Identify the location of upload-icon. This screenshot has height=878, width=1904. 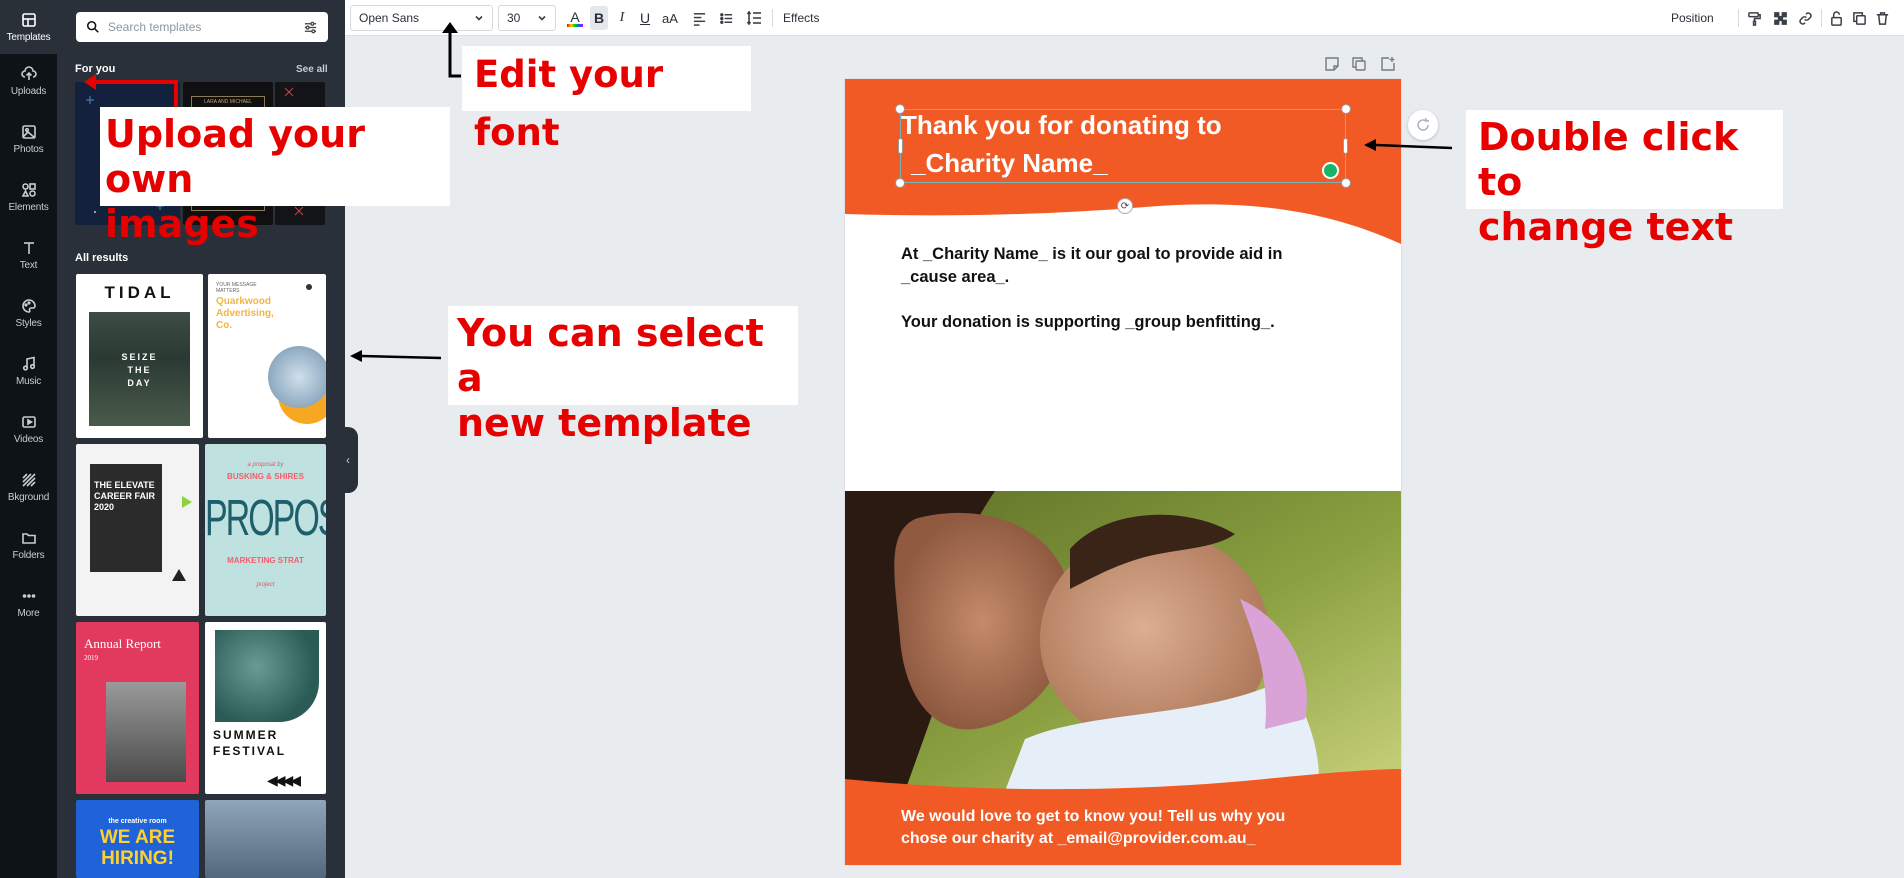
(28, 72).